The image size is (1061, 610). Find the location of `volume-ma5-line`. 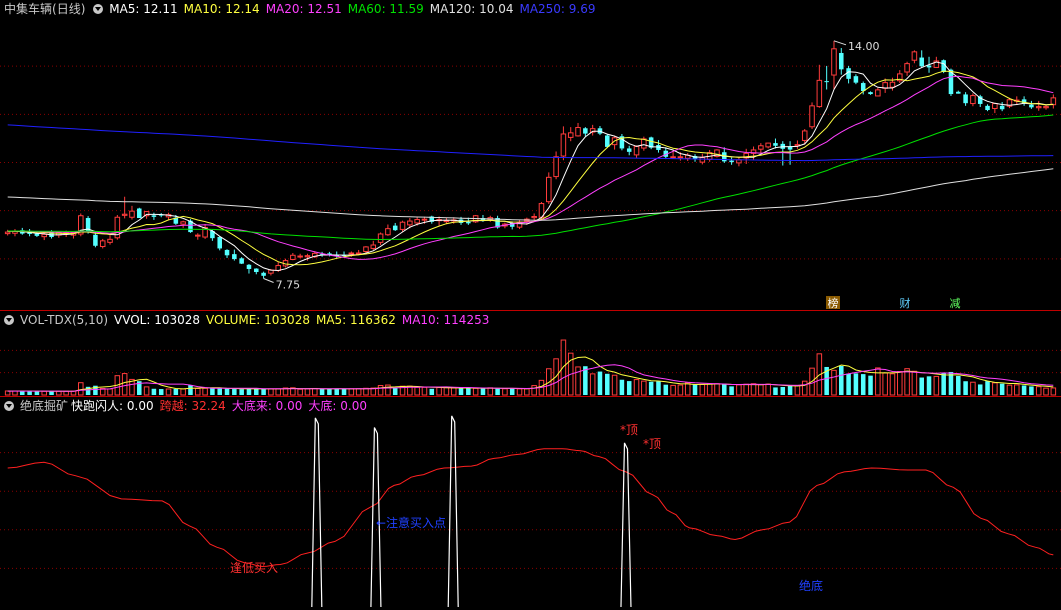

volume-ma5-line is located at coordinates (530, 374).